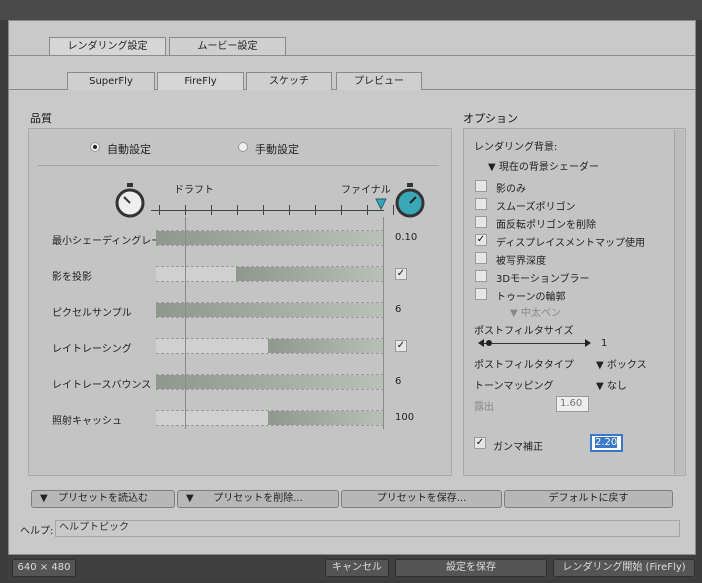  Describe the element at coordinates (543, 279) in the screenshot. I see `option-label: 3Dモーションブラー` at that location.